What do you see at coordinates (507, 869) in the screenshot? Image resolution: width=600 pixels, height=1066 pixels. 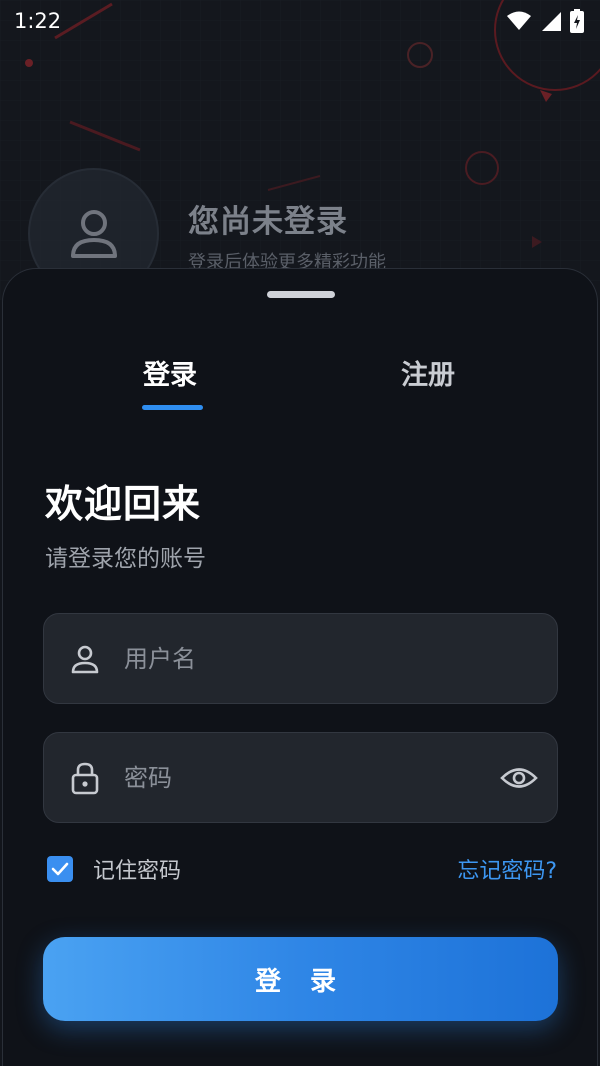 I see `forgot-password-link: 忘记密码?` at bounding box center [507, 869].